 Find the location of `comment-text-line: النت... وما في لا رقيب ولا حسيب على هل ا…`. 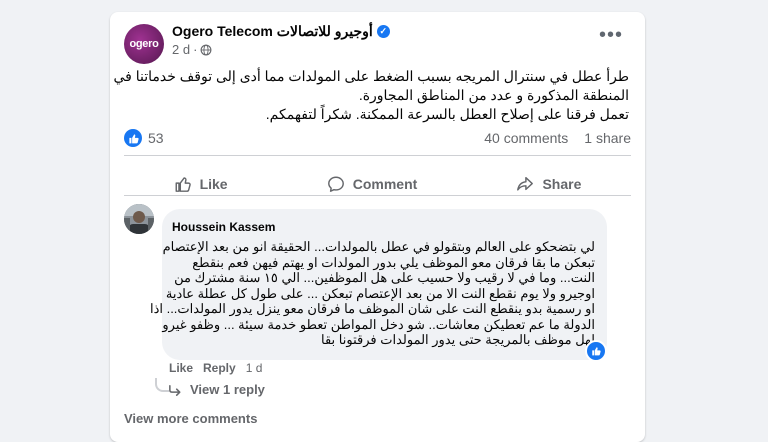

comment-text-line: النت... وما في لا رقيب ولا حسيب على هل ا… is located at coordinates (384, 277).